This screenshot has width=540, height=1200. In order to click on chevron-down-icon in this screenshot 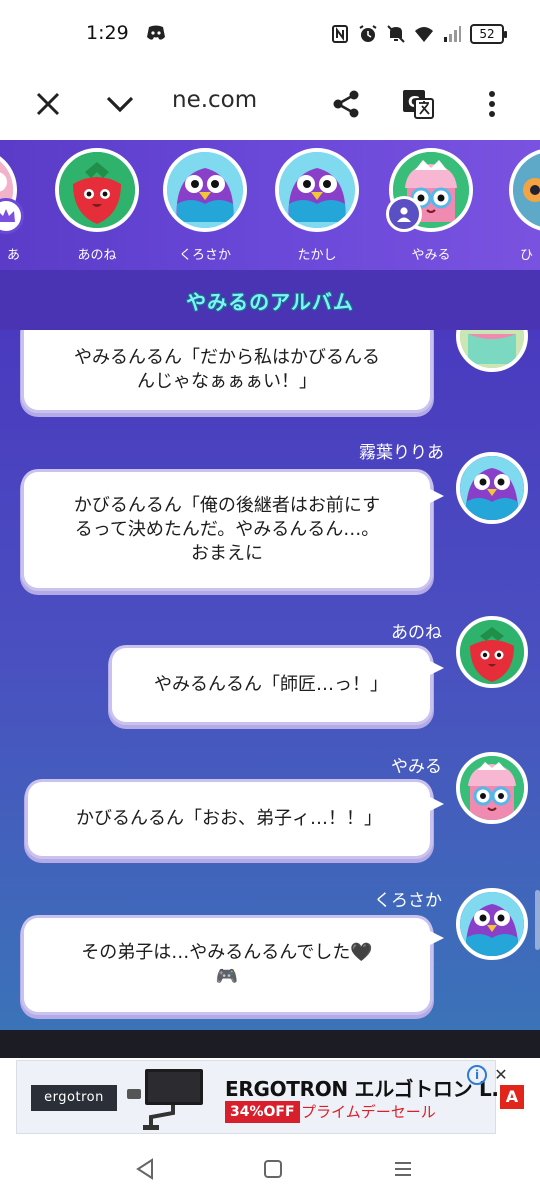, I will do `click(120, 104)`.